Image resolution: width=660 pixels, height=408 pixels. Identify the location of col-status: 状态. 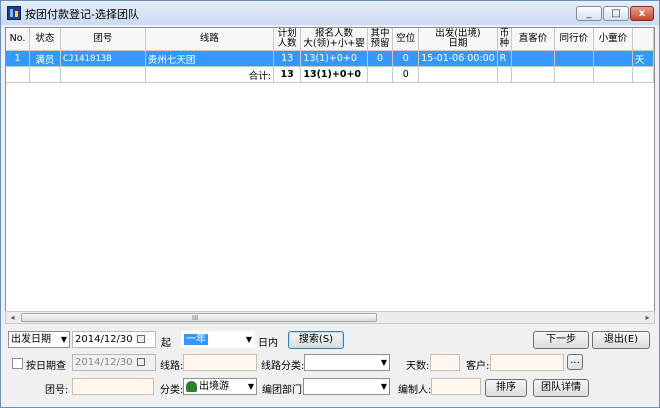
(45, 39).